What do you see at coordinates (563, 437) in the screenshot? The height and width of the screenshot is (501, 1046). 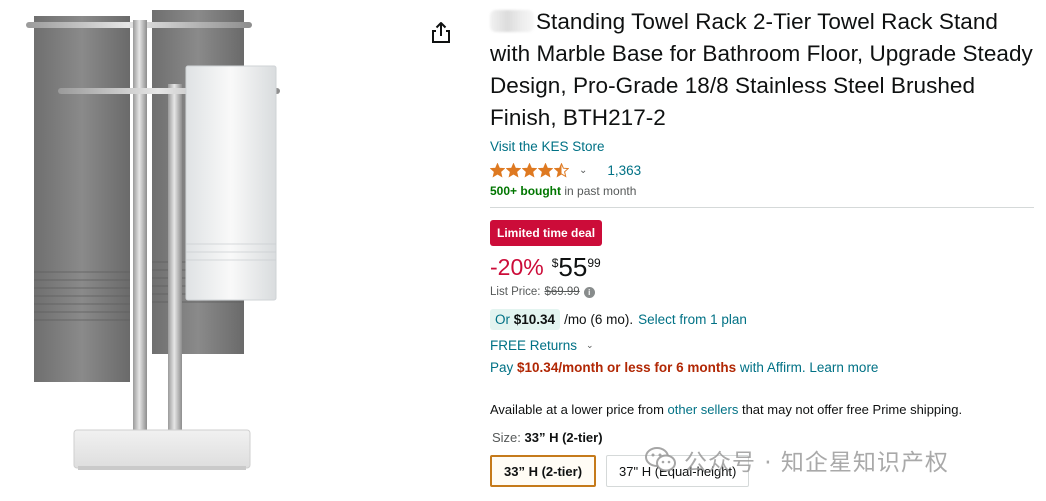 I see `size-selected-value: 33” H (2-tier)` at bounding box center [563, 437].